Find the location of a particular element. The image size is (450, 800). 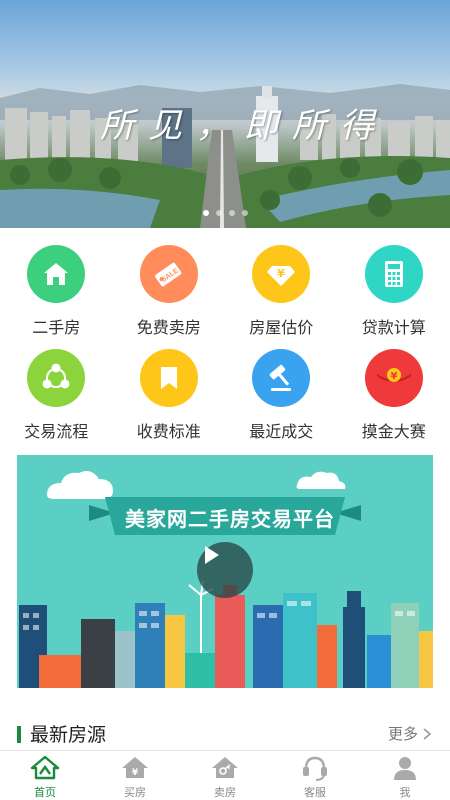

grid-item-contest: ¥ 摸金大赛 is located at coordinates (394, 401).